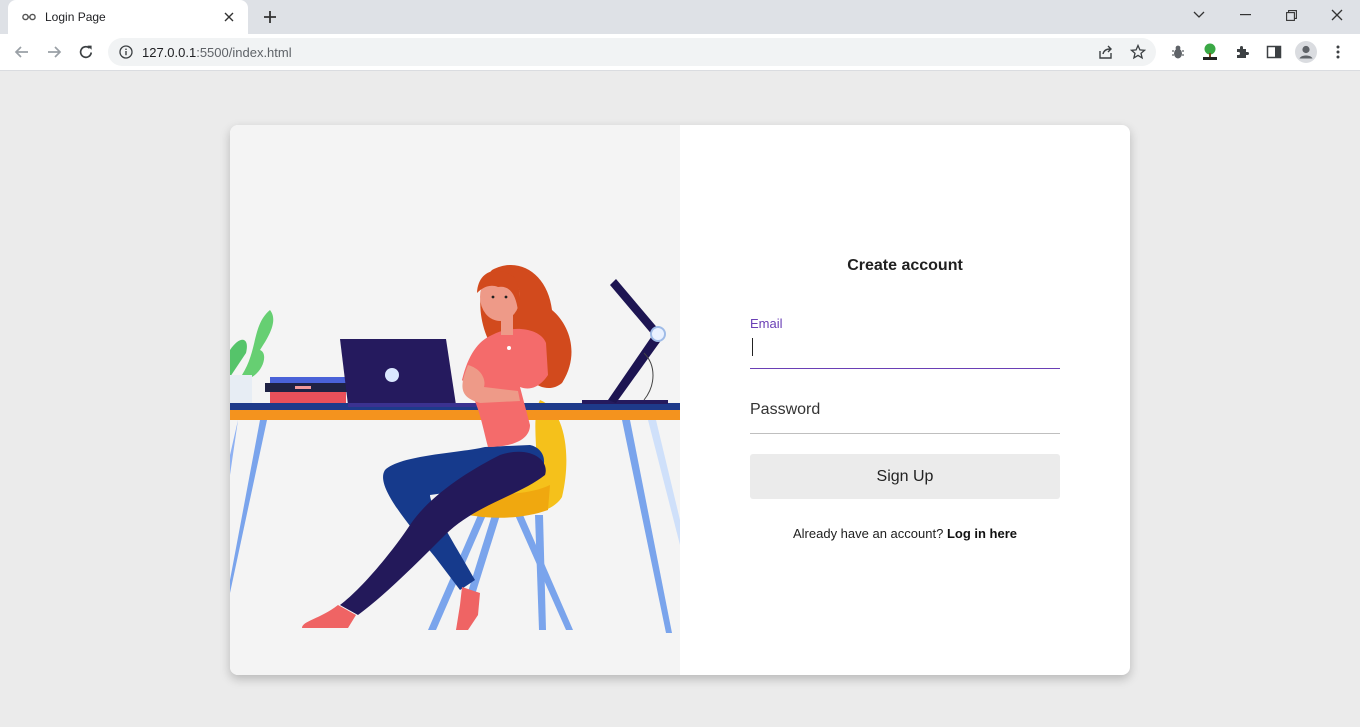 The image size is (1360, 727). I want to click on books-stack-icon, so click(306, 390).